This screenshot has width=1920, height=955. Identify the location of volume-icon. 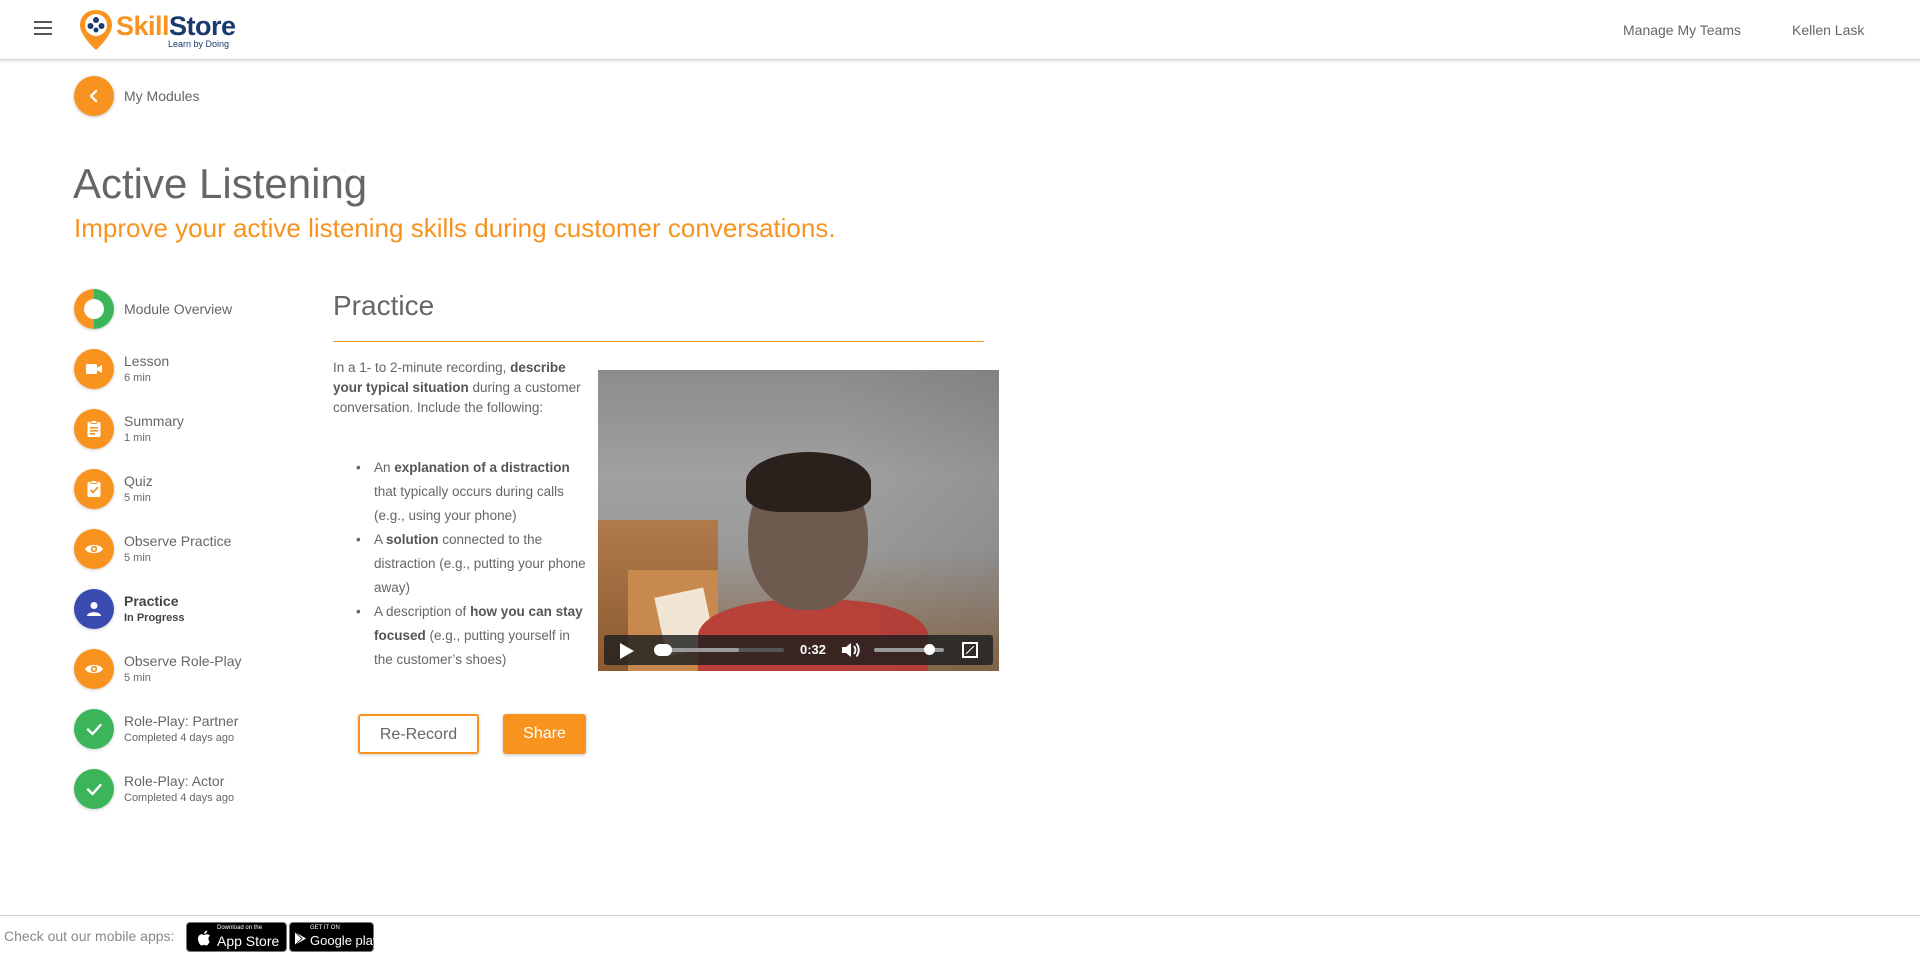
(851, 650).